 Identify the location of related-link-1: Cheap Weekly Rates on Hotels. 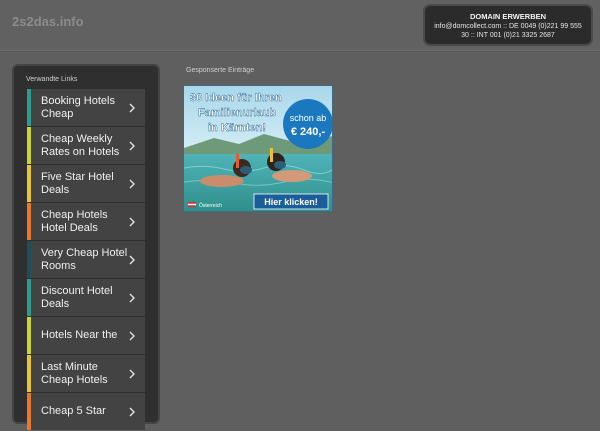
(86, 145).